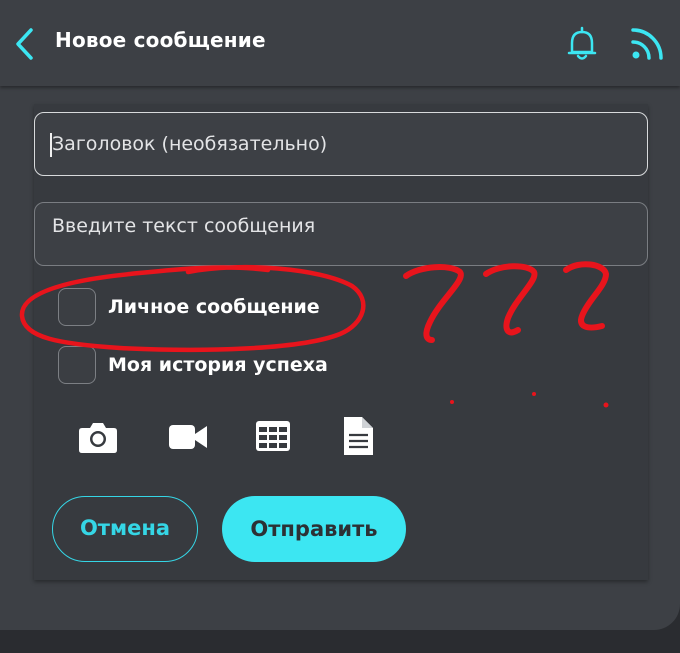  What do you see at coordinates (25, 44) in the screenshot?
I see `chevron-left-icon` at bounding box center [25, 44].